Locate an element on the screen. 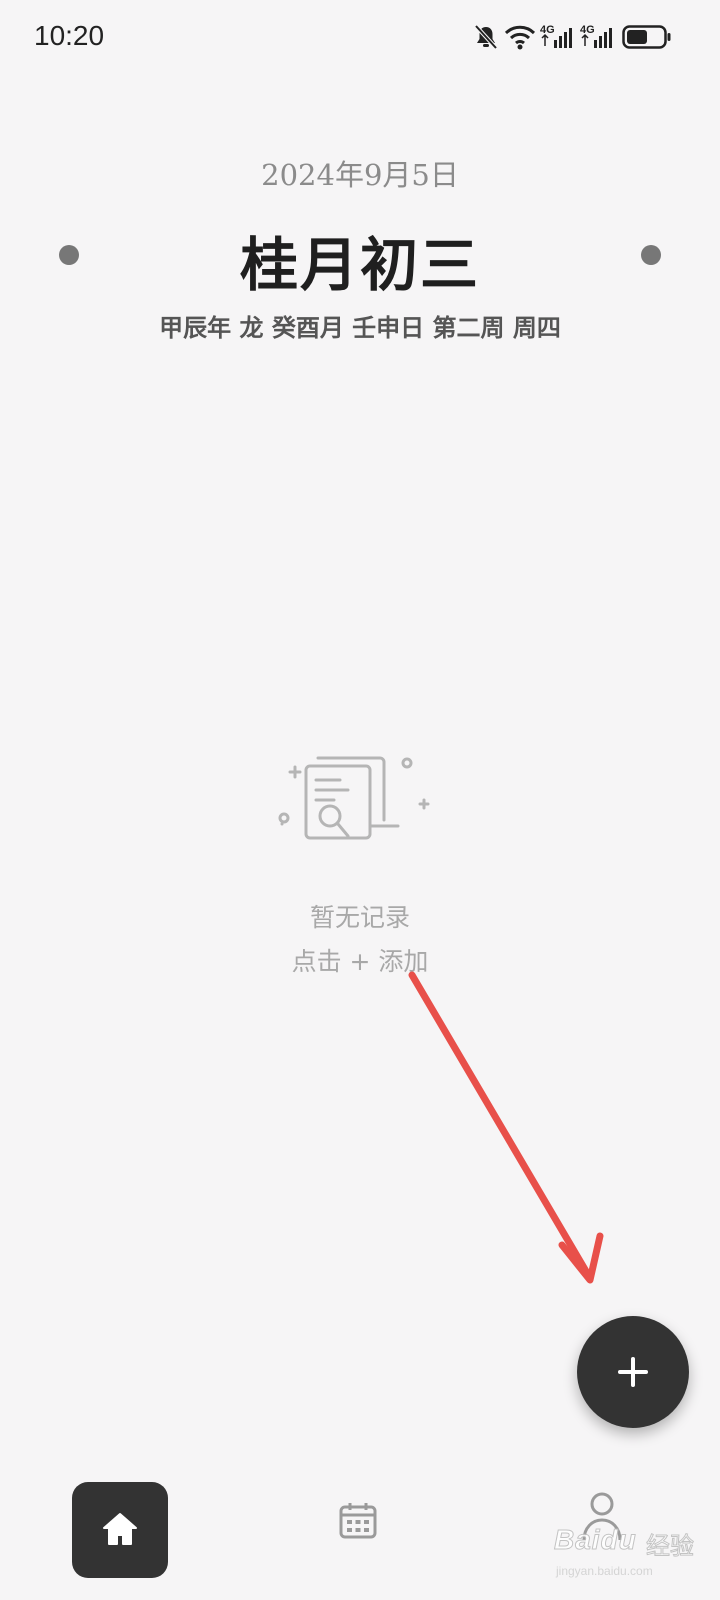 The image size is (720, 1600). watermark-text: 经验 is located at coordinates (670, 1546).